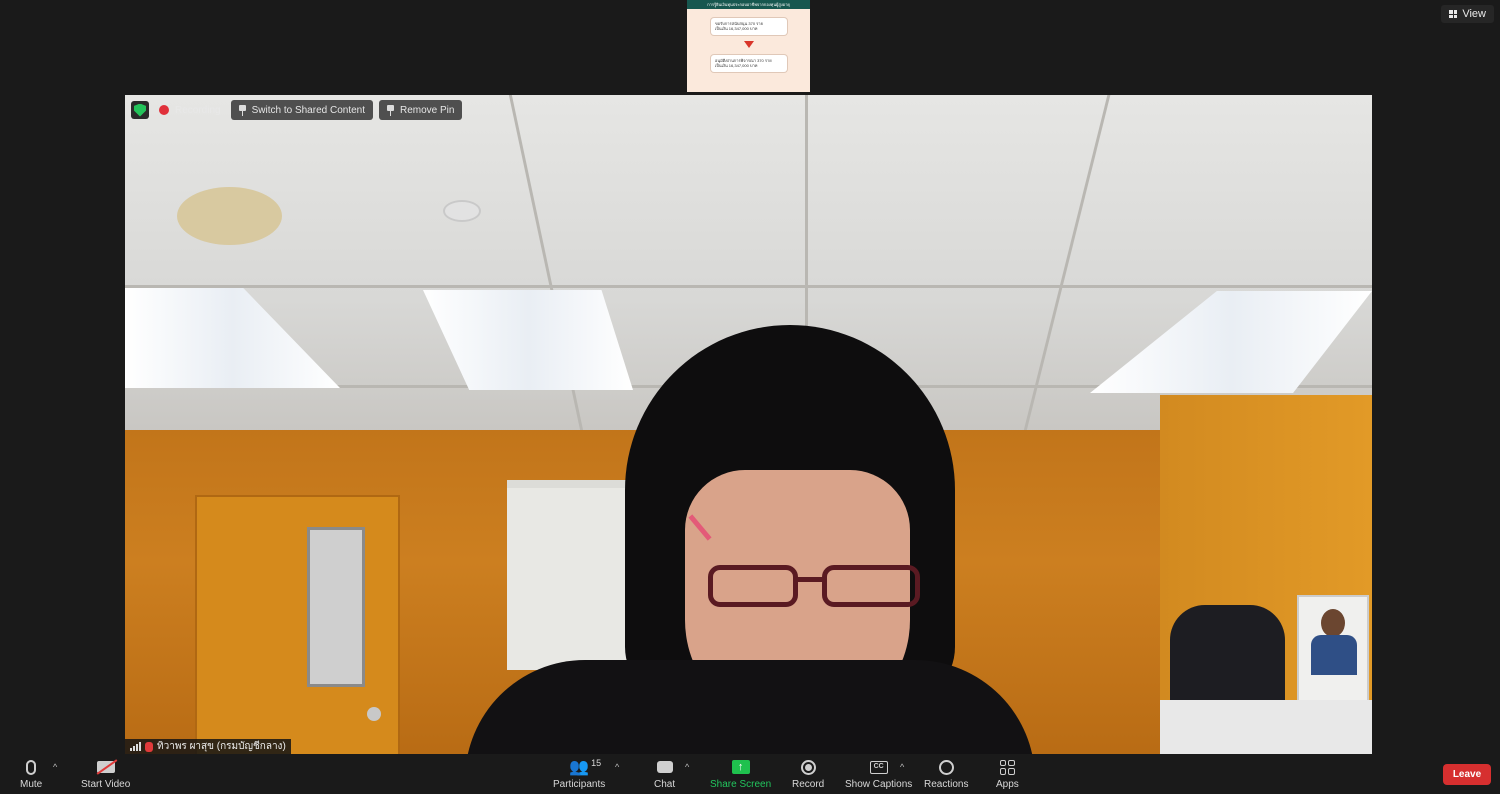 The image size is (1500, 794). I want to click on switch-to-shared-content-button: Switch to Shared Content, so click(301, 110).